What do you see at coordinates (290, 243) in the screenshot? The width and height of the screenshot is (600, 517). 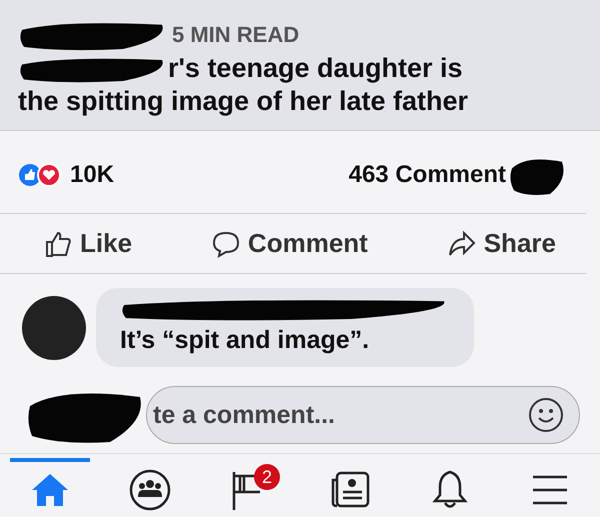 I see `comment-button: Comment` at bounding box center [290, 243].